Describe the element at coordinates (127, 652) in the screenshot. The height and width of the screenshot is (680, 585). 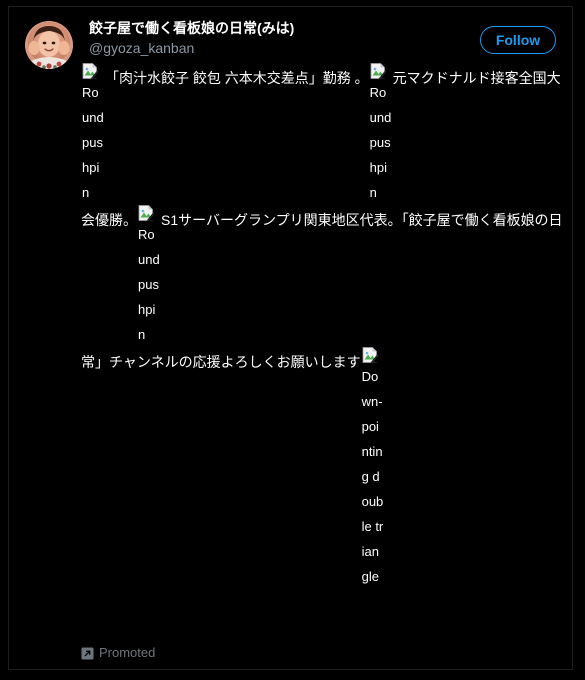
I see `promoted-label: Promoted` at that location.